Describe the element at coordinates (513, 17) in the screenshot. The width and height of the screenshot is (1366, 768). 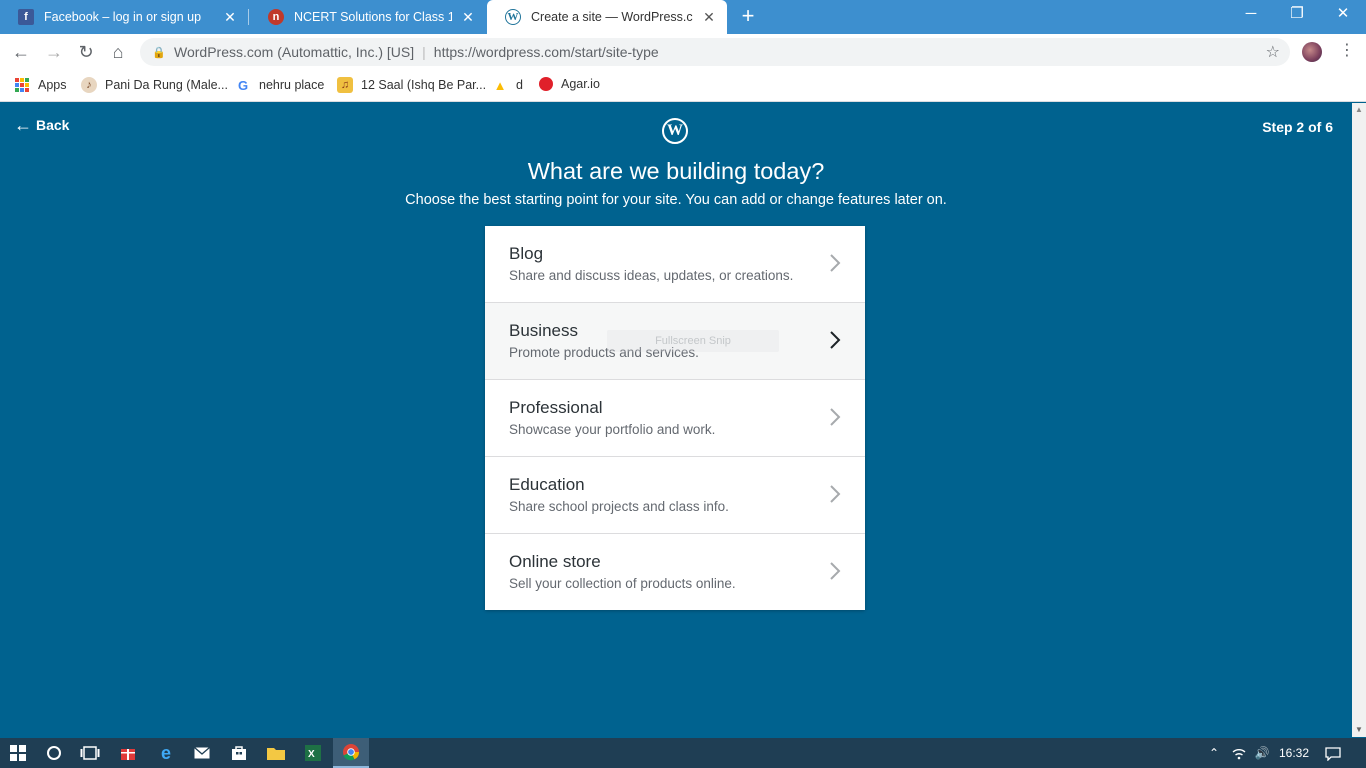
I see `wordpress-icon: W` at that location.